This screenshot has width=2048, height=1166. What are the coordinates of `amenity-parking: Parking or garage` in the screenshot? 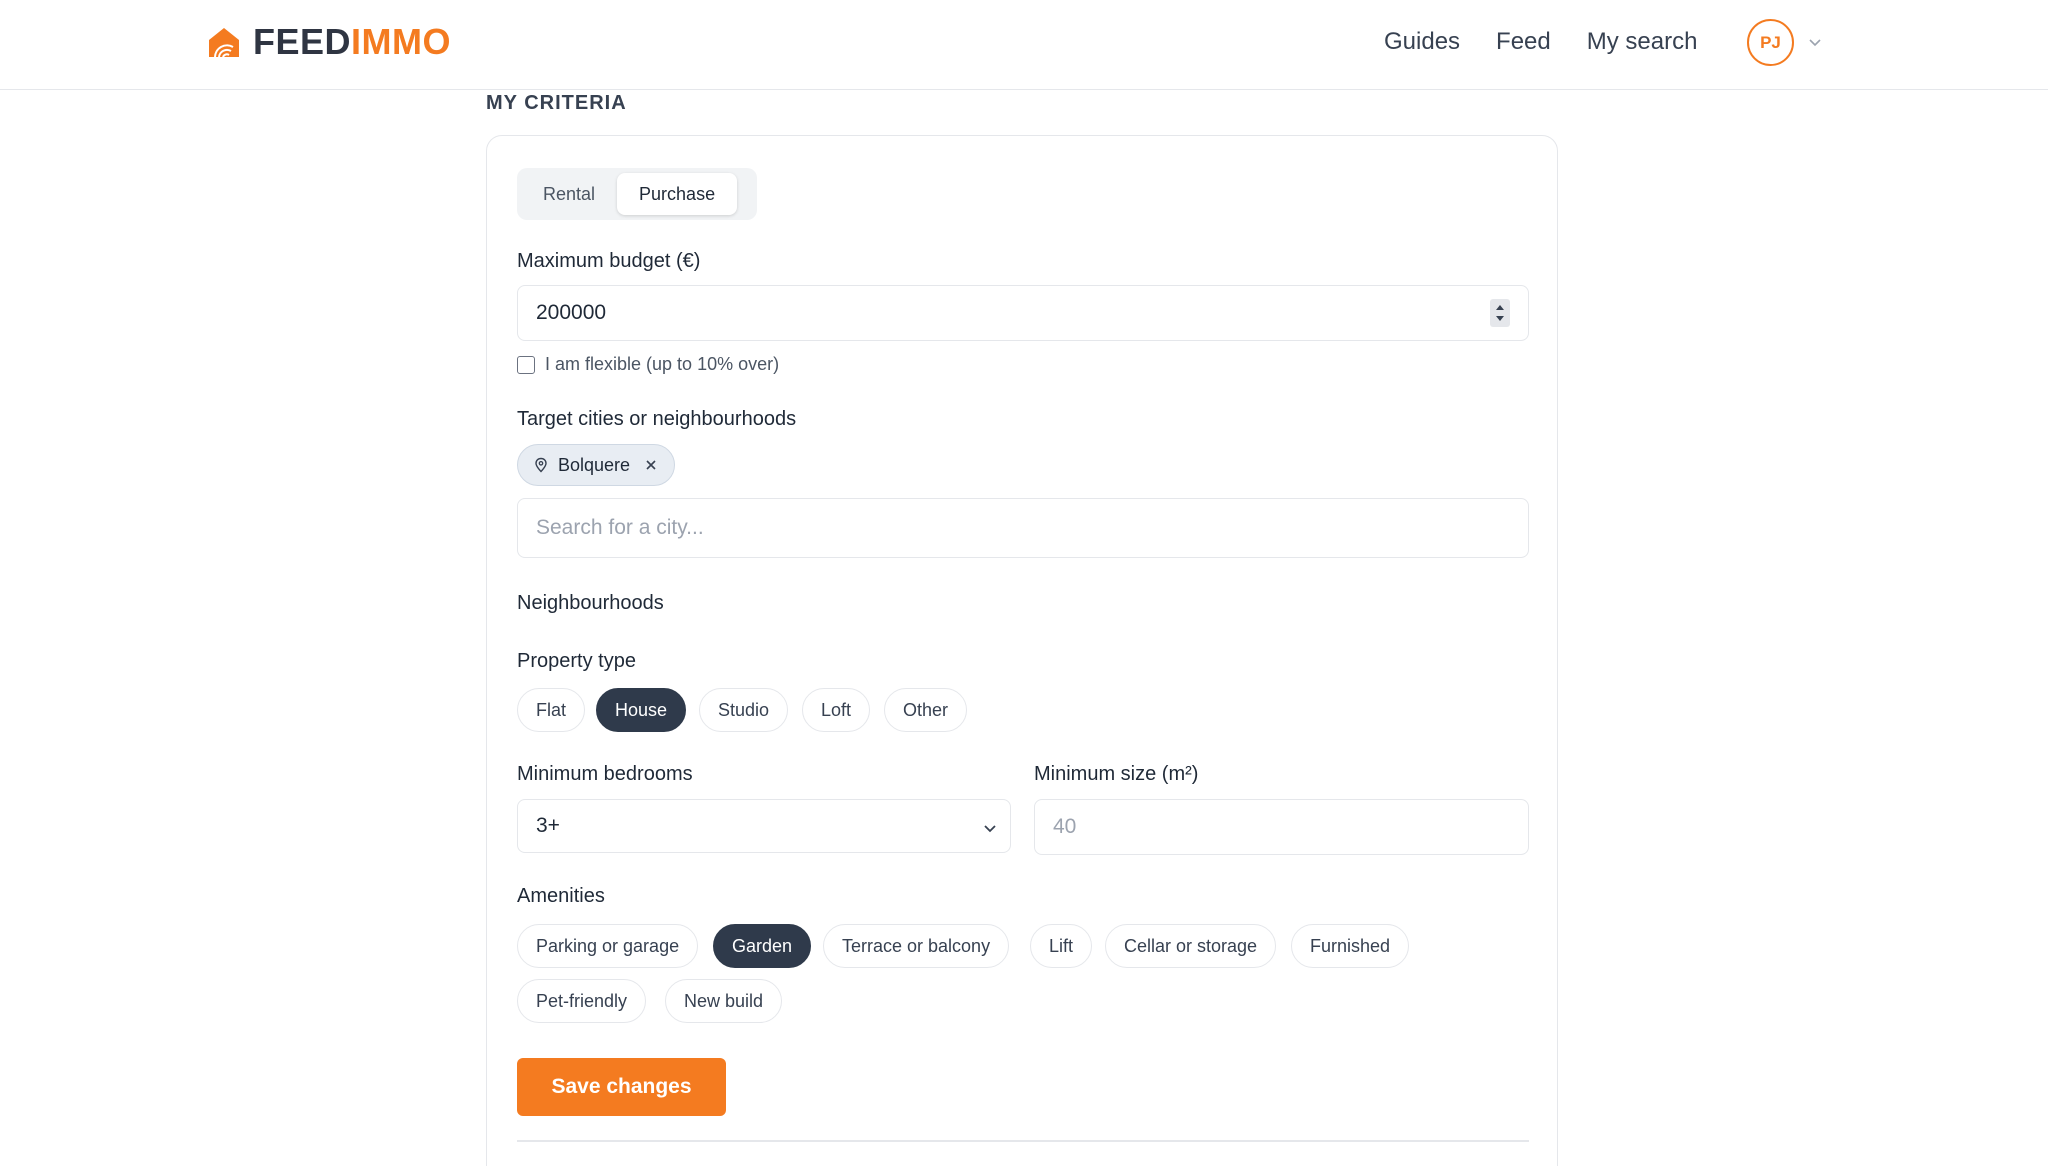 It's located at (608, 946).